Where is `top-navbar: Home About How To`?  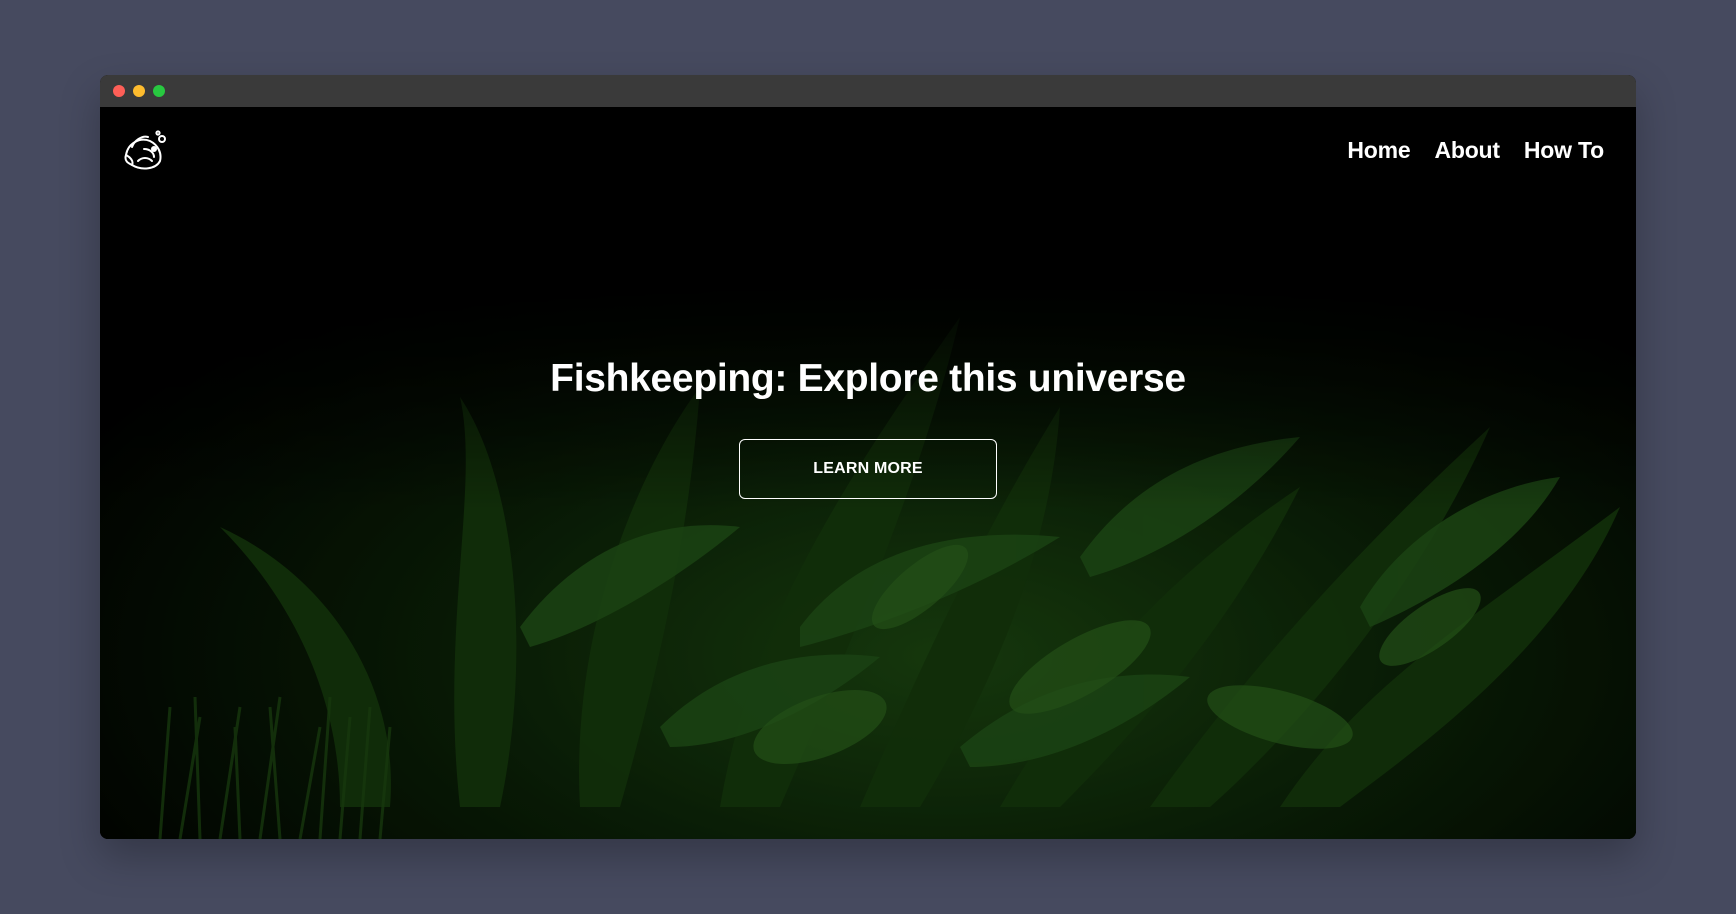
top-navbar: Home About How To is located at coordinates (868, 152).